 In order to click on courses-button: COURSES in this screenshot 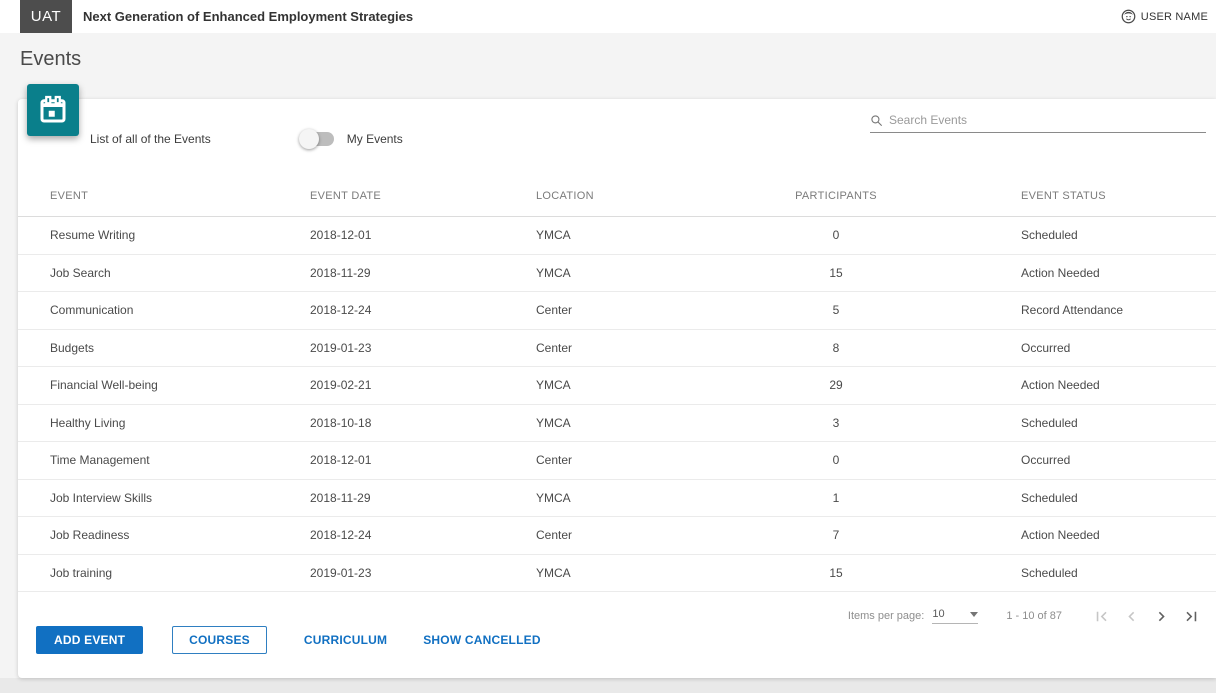, I will do `click(219, 640)`.